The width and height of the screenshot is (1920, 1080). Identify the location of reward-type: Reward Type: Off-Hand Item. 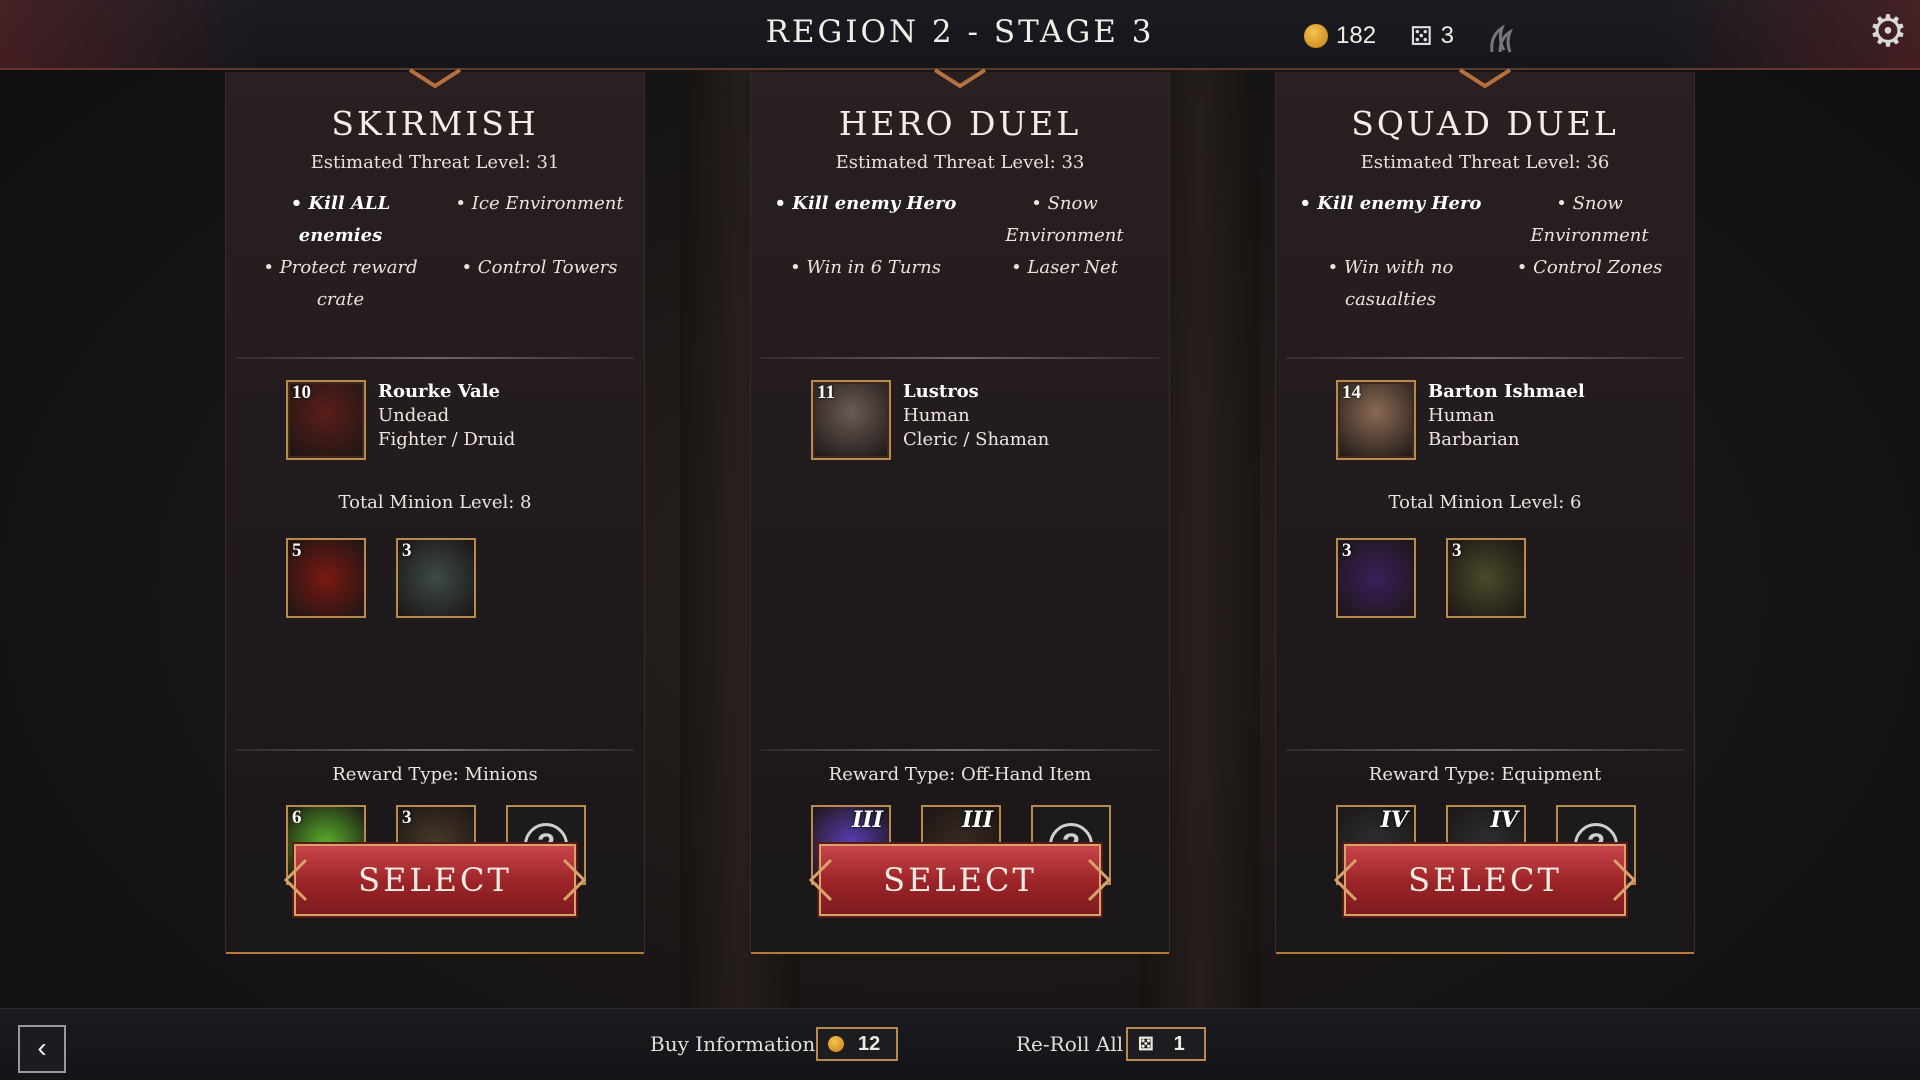
(960, 774).